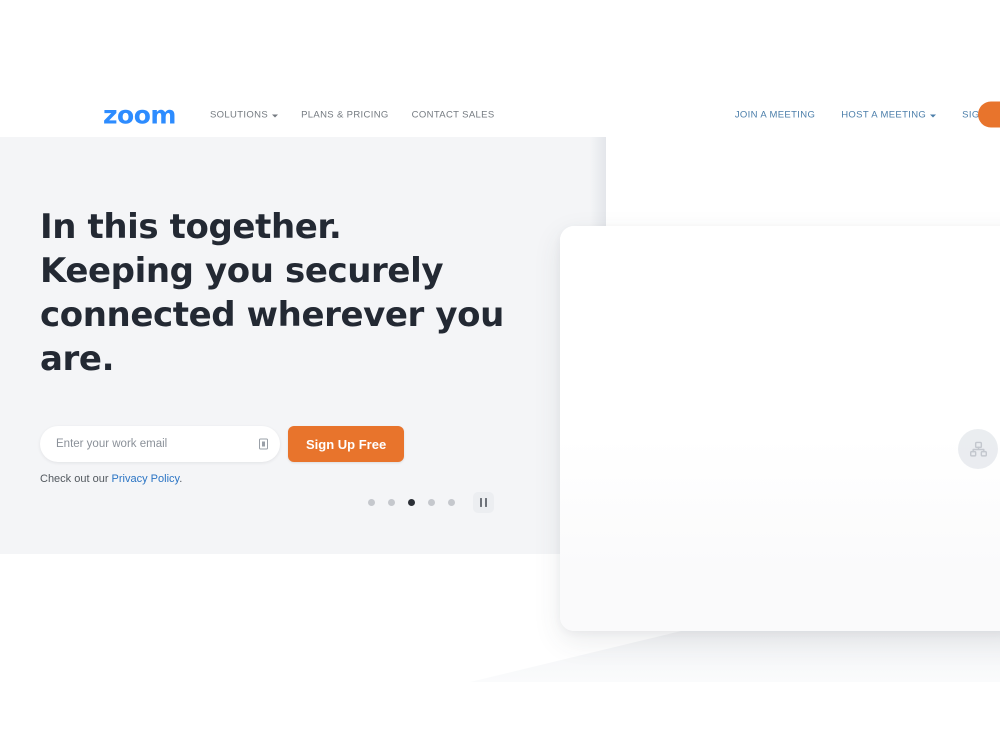 This screenshot has width=1000, height=750. I want to click on card-lower-wash, so click(780, 533).